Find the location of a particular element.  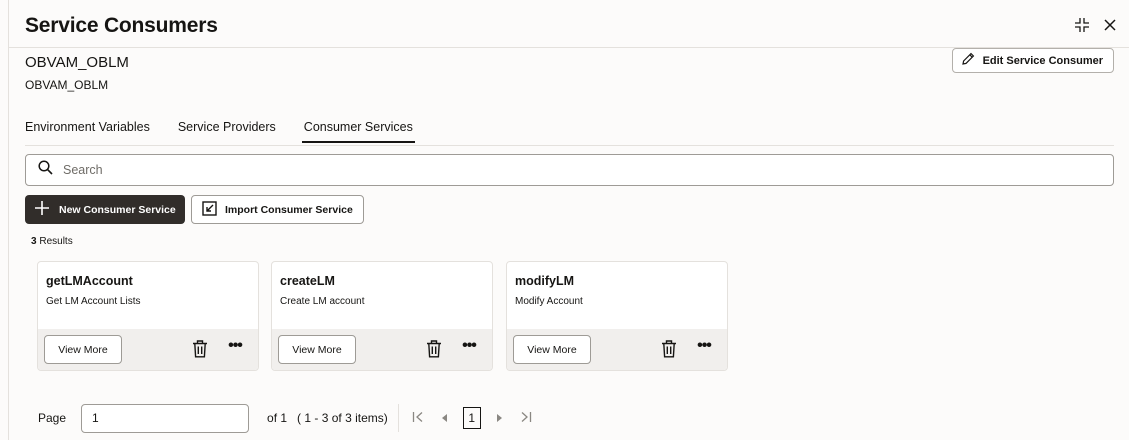

results-count: 3 Results is located at coordinates (52, 241).